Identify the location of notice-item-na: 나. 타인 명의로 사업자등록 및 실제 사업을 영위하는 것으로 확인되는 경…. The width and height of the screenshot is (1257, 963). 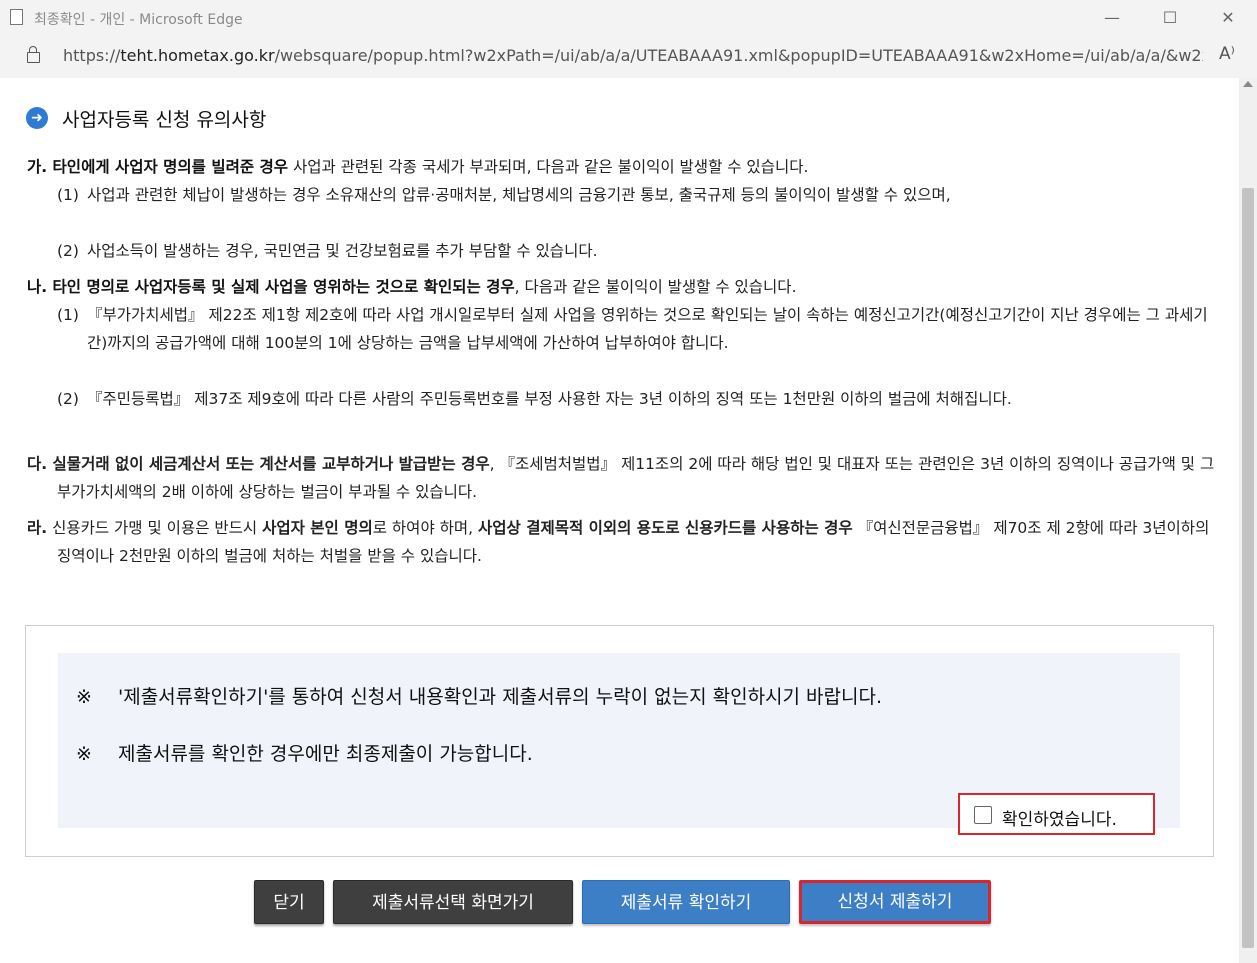
(622, 287).